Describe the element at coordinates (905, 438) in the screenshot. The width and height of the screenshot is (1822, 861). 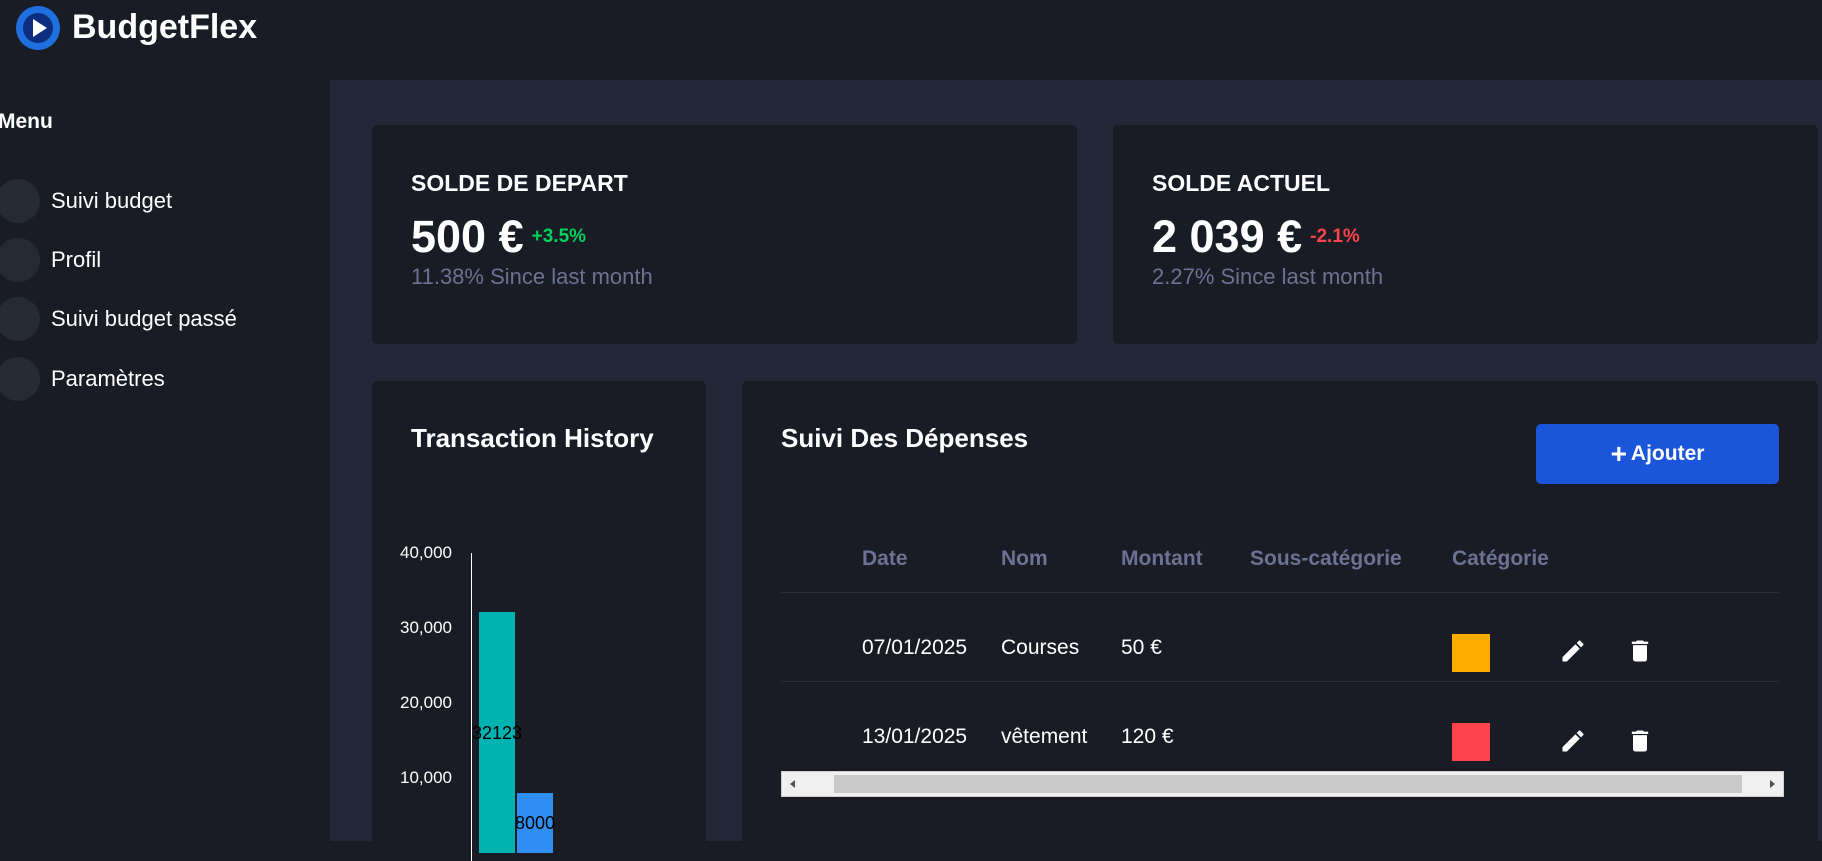
I see `card-title: Suivi Des Dépenses` at that location.